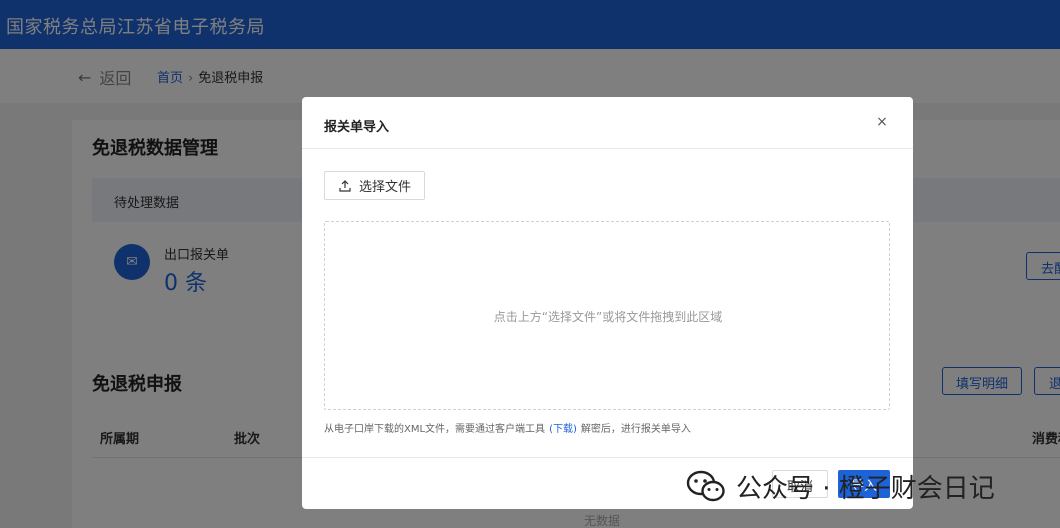 The image size is (1060, 528). I want to click on watermark-text: 公众号 · 橙子财会日记, so click(865, 488).